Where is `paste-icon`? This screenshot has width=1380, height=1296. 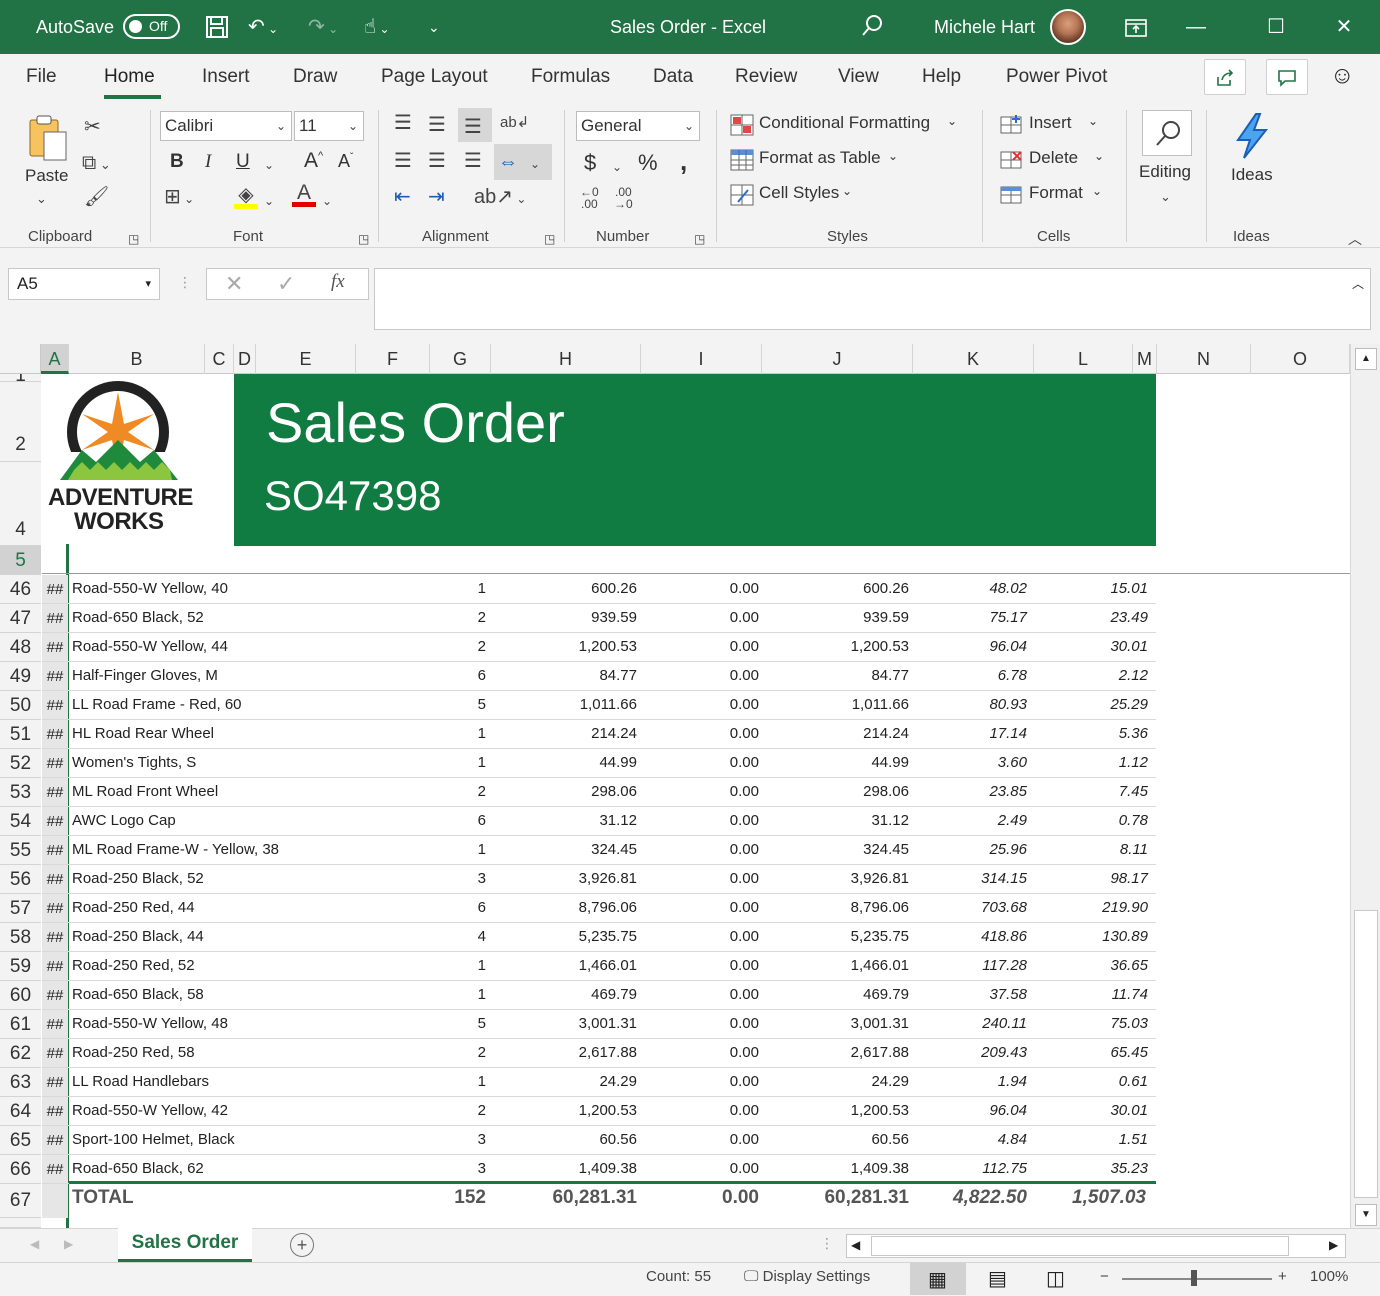
paste-icon is located at coordinates (48, 140).